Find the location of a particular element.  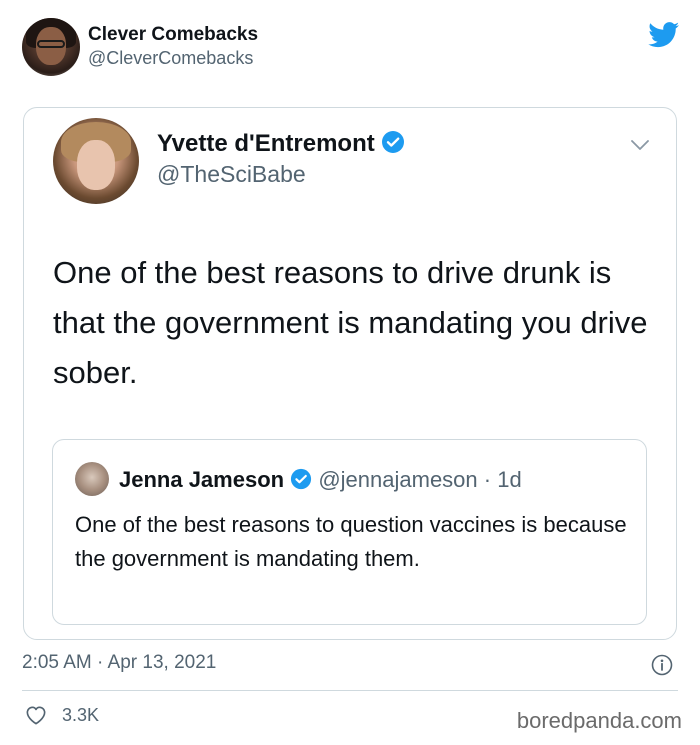

quoted-tweet-age: · 1d is located at coordinates (502, 479).